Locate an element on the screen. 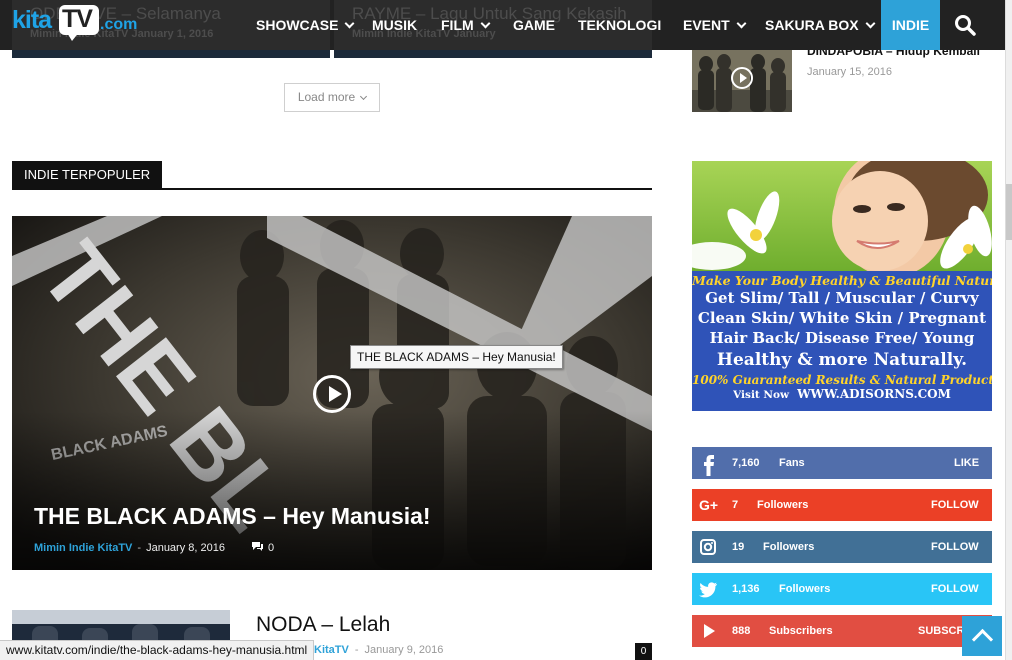 The image size is (1012, 660). nav-item-sakura-box: SAKURA BOX is located at coordinates (820, 25).